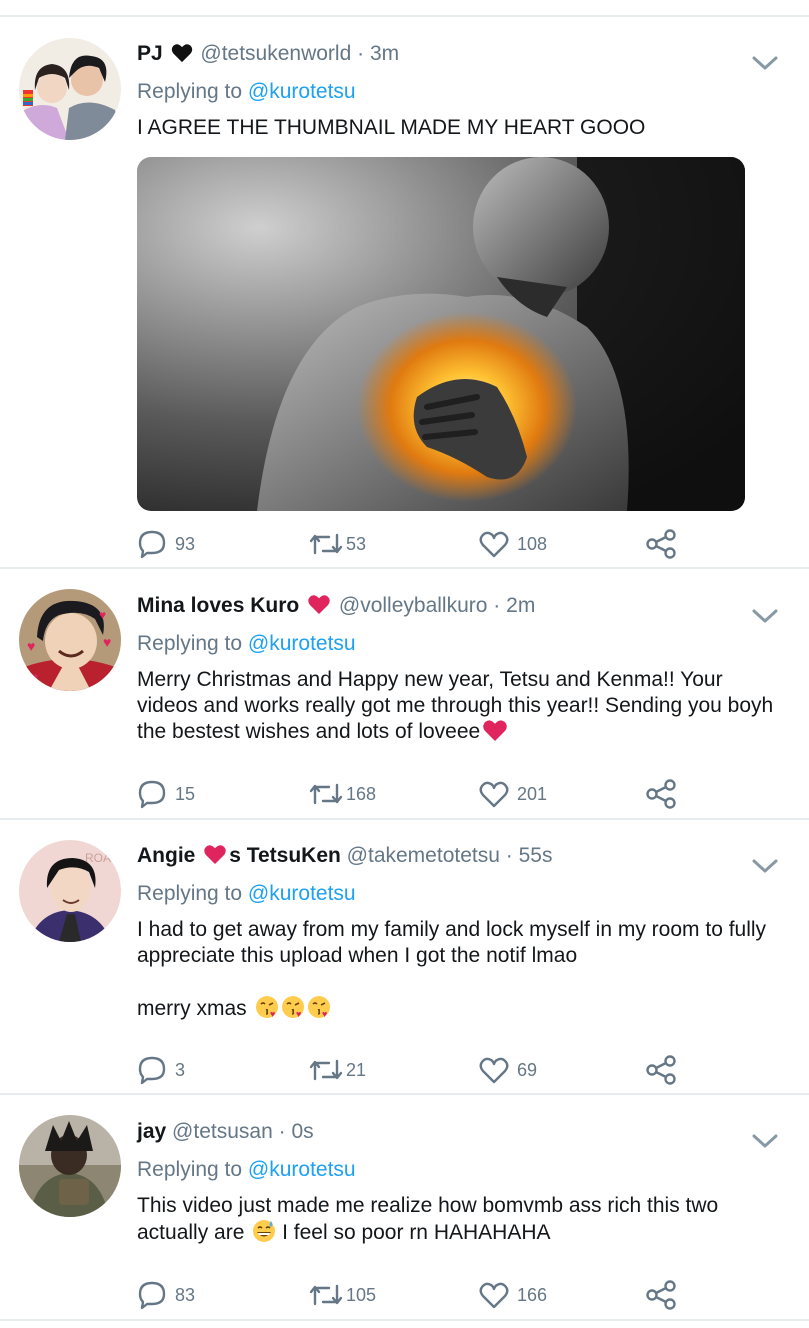 Image resolution: width=809 pixels, height=1328 pixels. I want to click on display-name: Angie s TetsuKen, so click(239, 855).